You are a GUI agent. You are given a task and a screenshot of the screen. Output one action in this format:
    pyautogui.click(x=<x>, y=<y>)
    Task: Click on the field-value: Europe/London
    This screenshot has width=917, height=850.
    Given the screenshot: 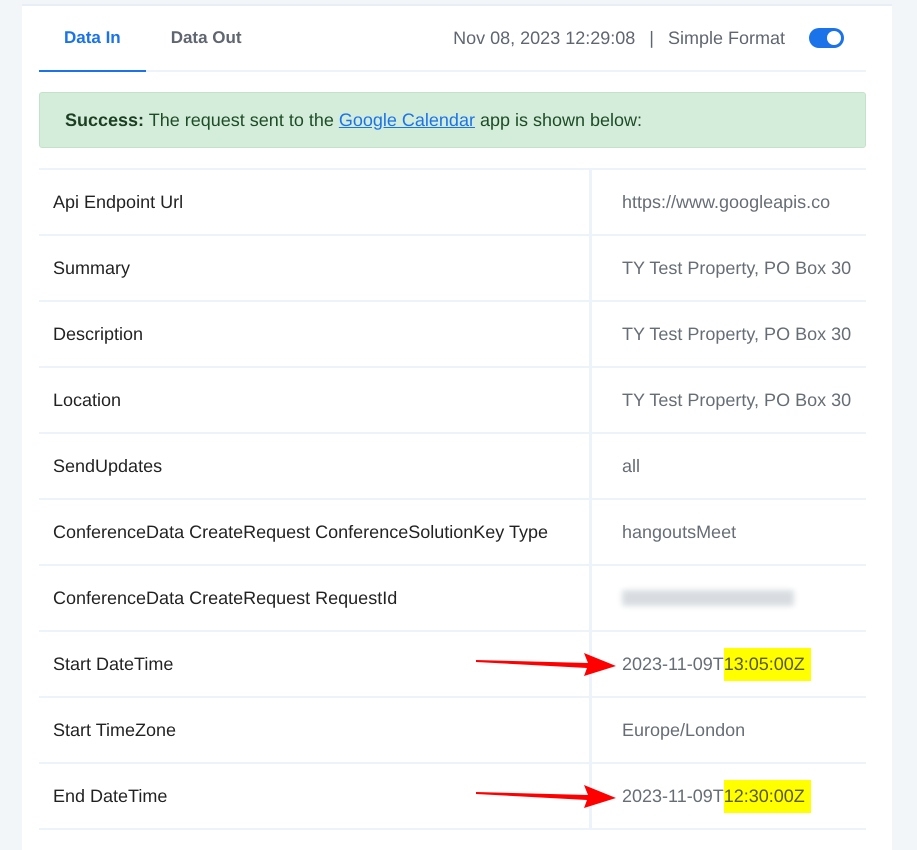 What is the action you would take?
    pyautogui.click(x=684, y=730)
    